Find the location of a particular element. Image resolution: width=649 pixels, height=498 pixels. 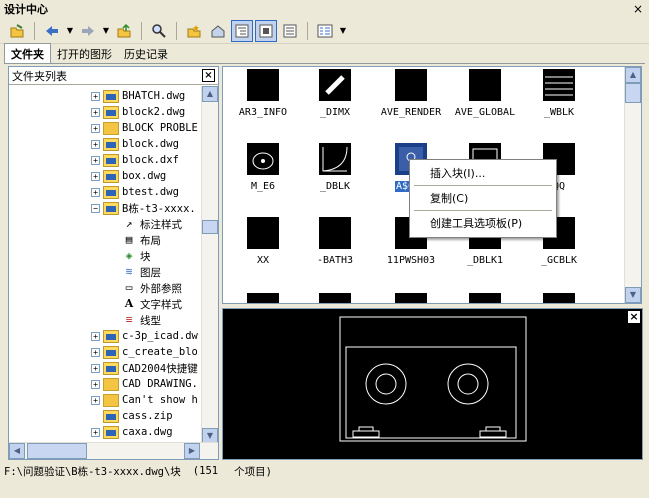

status-path: F:\问题验证\B栋-t3-xxxx.dwg\块 is located at coordinates (92, 471).